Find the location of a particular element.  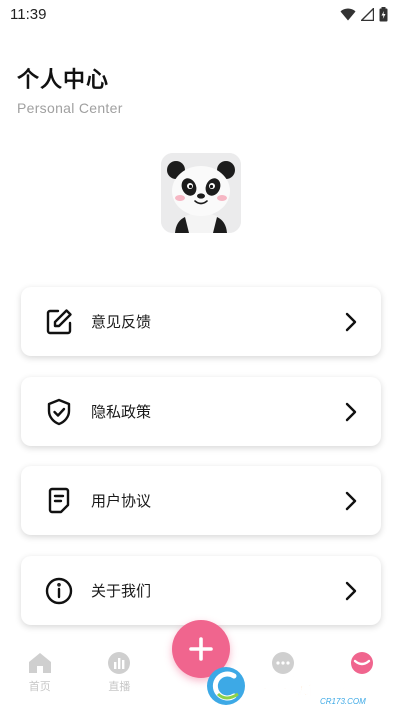

tab-live: 直播 is located at coordinates (119, 673).